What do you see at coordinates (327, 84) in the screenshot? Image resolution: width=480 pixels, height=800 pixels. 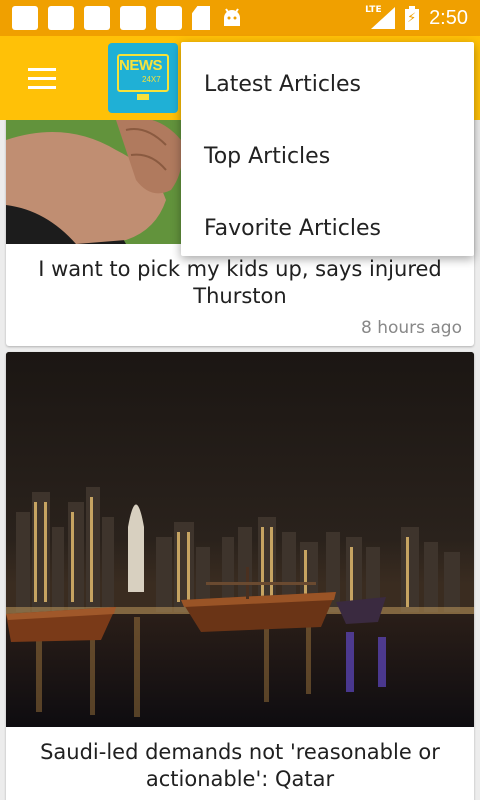 I see `menu-item-latest-articles: Latest Articles` at bounding box center [327, 84].